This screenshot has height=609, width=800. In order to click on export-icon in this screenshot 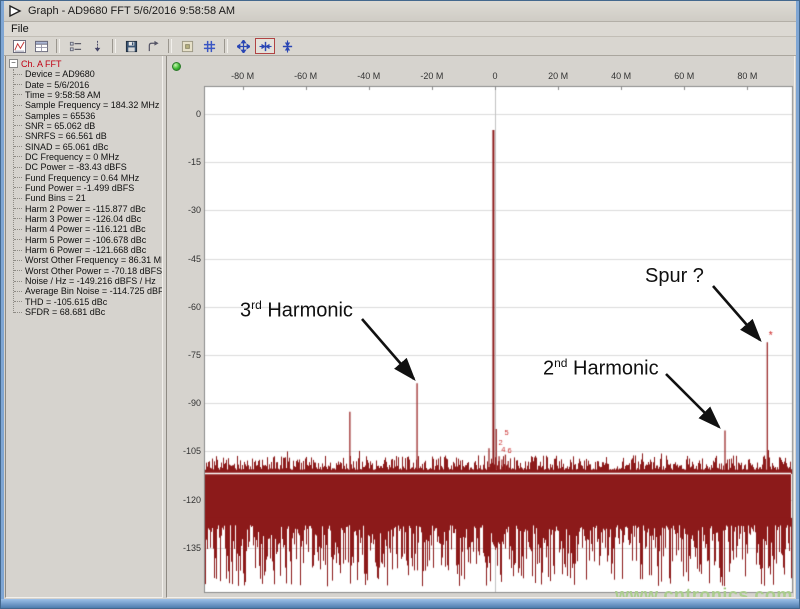, I will do `click(153, 46)`.